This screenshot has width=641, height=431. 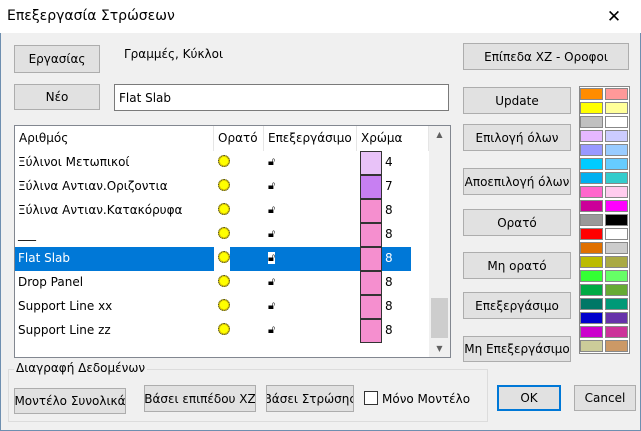 What do you see at coordinates (213, 235) in the screenshot?
I see `layer-row: ___ 🔓︎ 8` at bounding box center [213, 235].